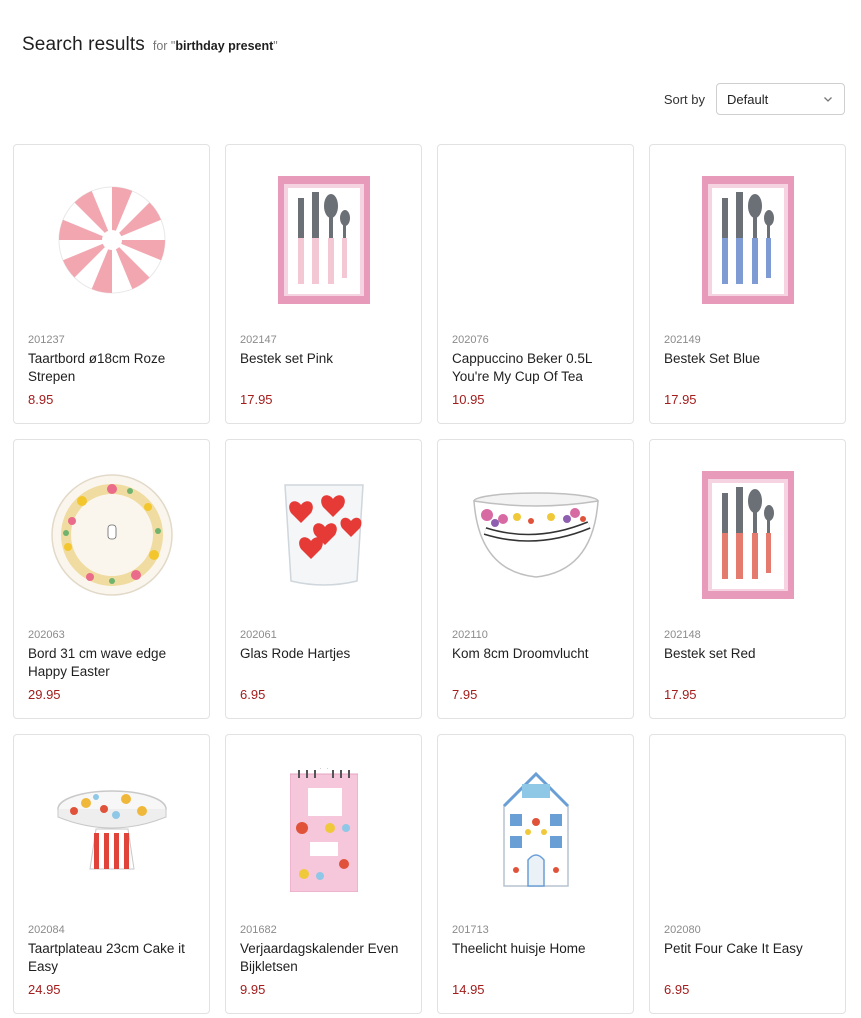 The height and width of the screenshot is (1018, 861). What do you see at coordinates (324, 958) in the screenshot?
I see `product-name: Verjaardagskalender Even Bijkletsen` at bounding box center [324, 958].